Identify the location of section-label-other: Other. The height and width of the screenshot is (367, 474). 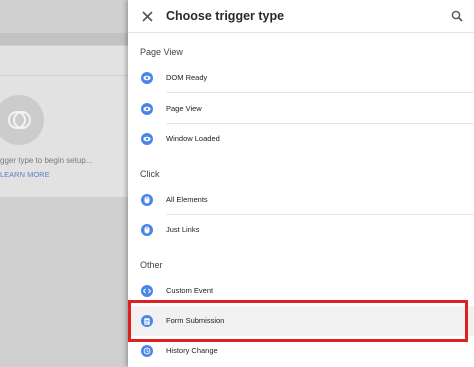
(151, 265).